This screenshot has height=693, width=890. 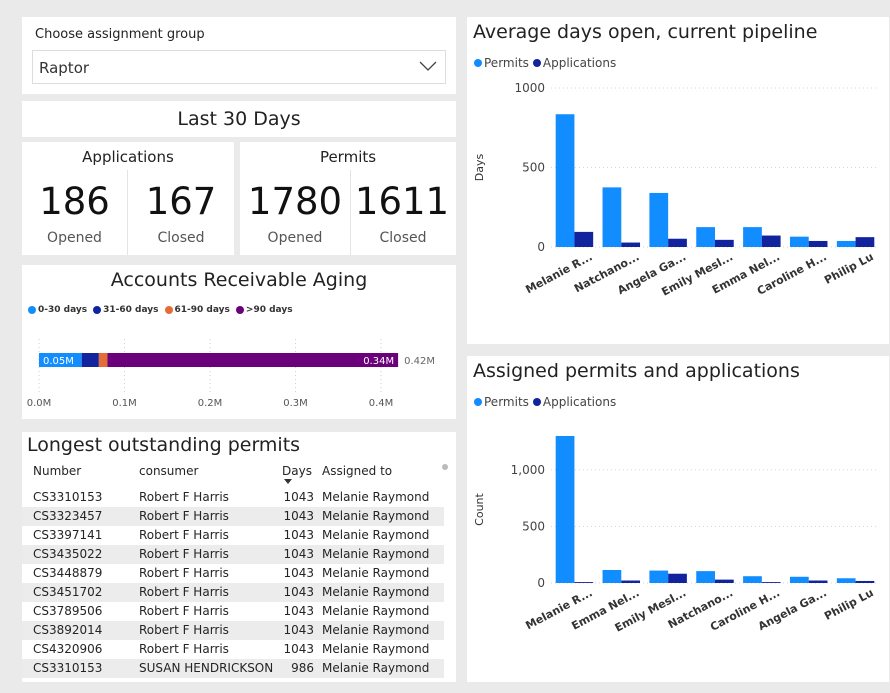 I want to click on x-tick-label: 0.0M, so click(x=39, y=403).